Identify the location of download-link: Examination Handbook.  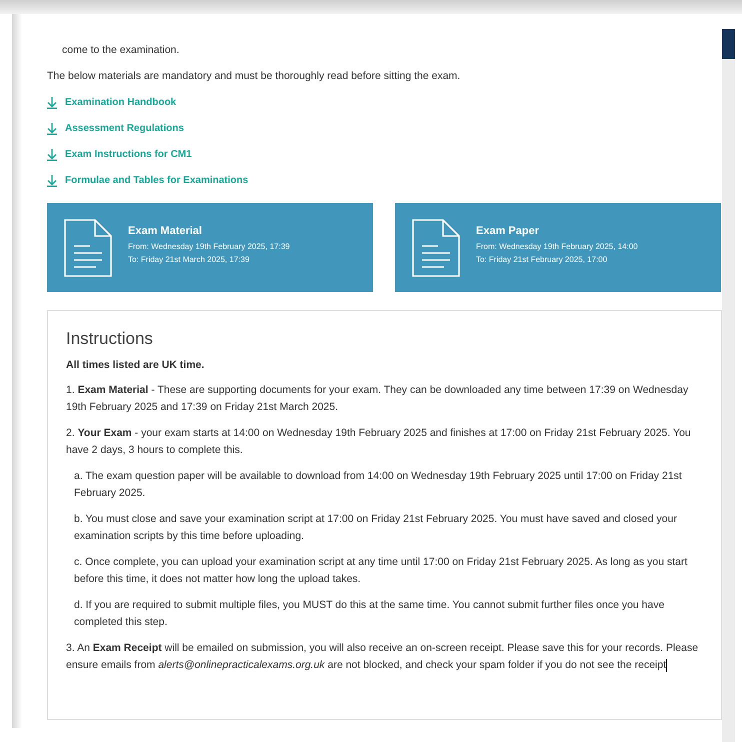
(120, 102).